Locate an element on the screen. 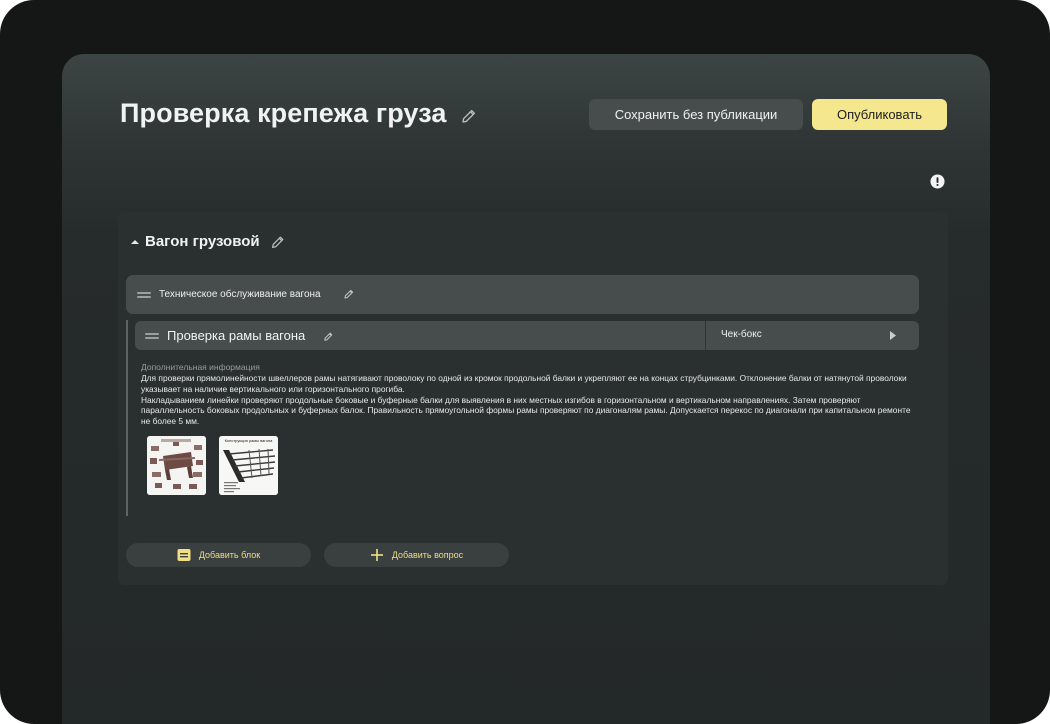 The width and height of the screenshot is (1050, 724). add-question-button: Добавить вопрос is located at coordinates (416, 555).